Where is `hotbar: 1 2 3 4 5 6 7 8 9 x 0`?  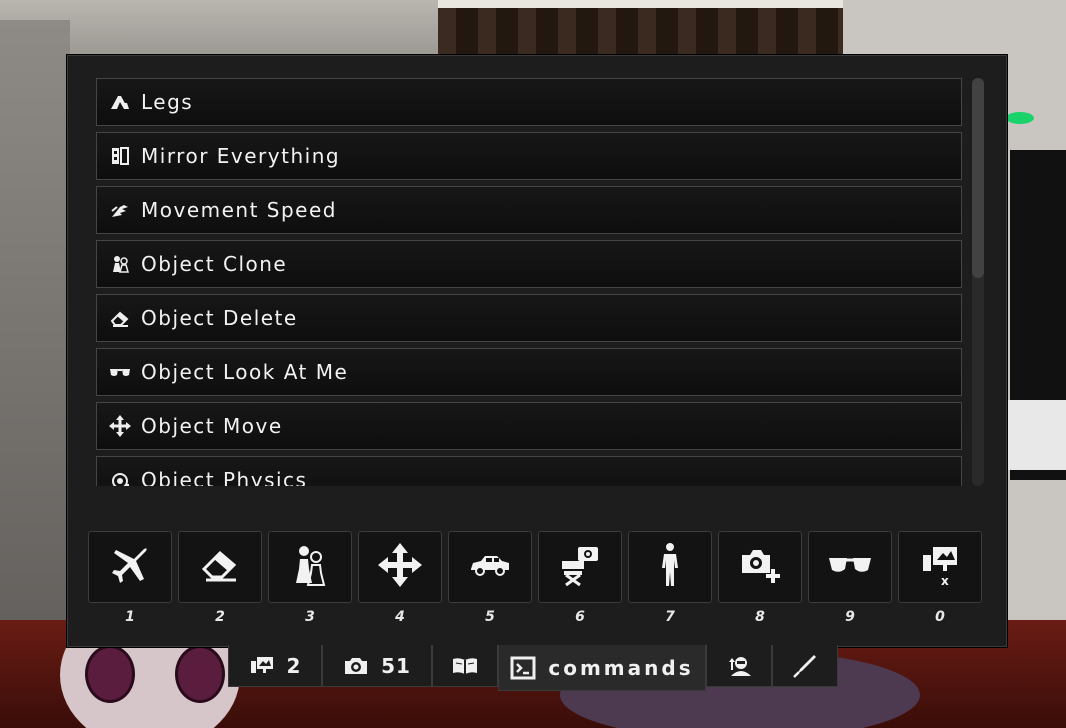 hotbar: 1 2 3 4 5 6 7 8 9 x 0 is located at coordinates (538, 578).